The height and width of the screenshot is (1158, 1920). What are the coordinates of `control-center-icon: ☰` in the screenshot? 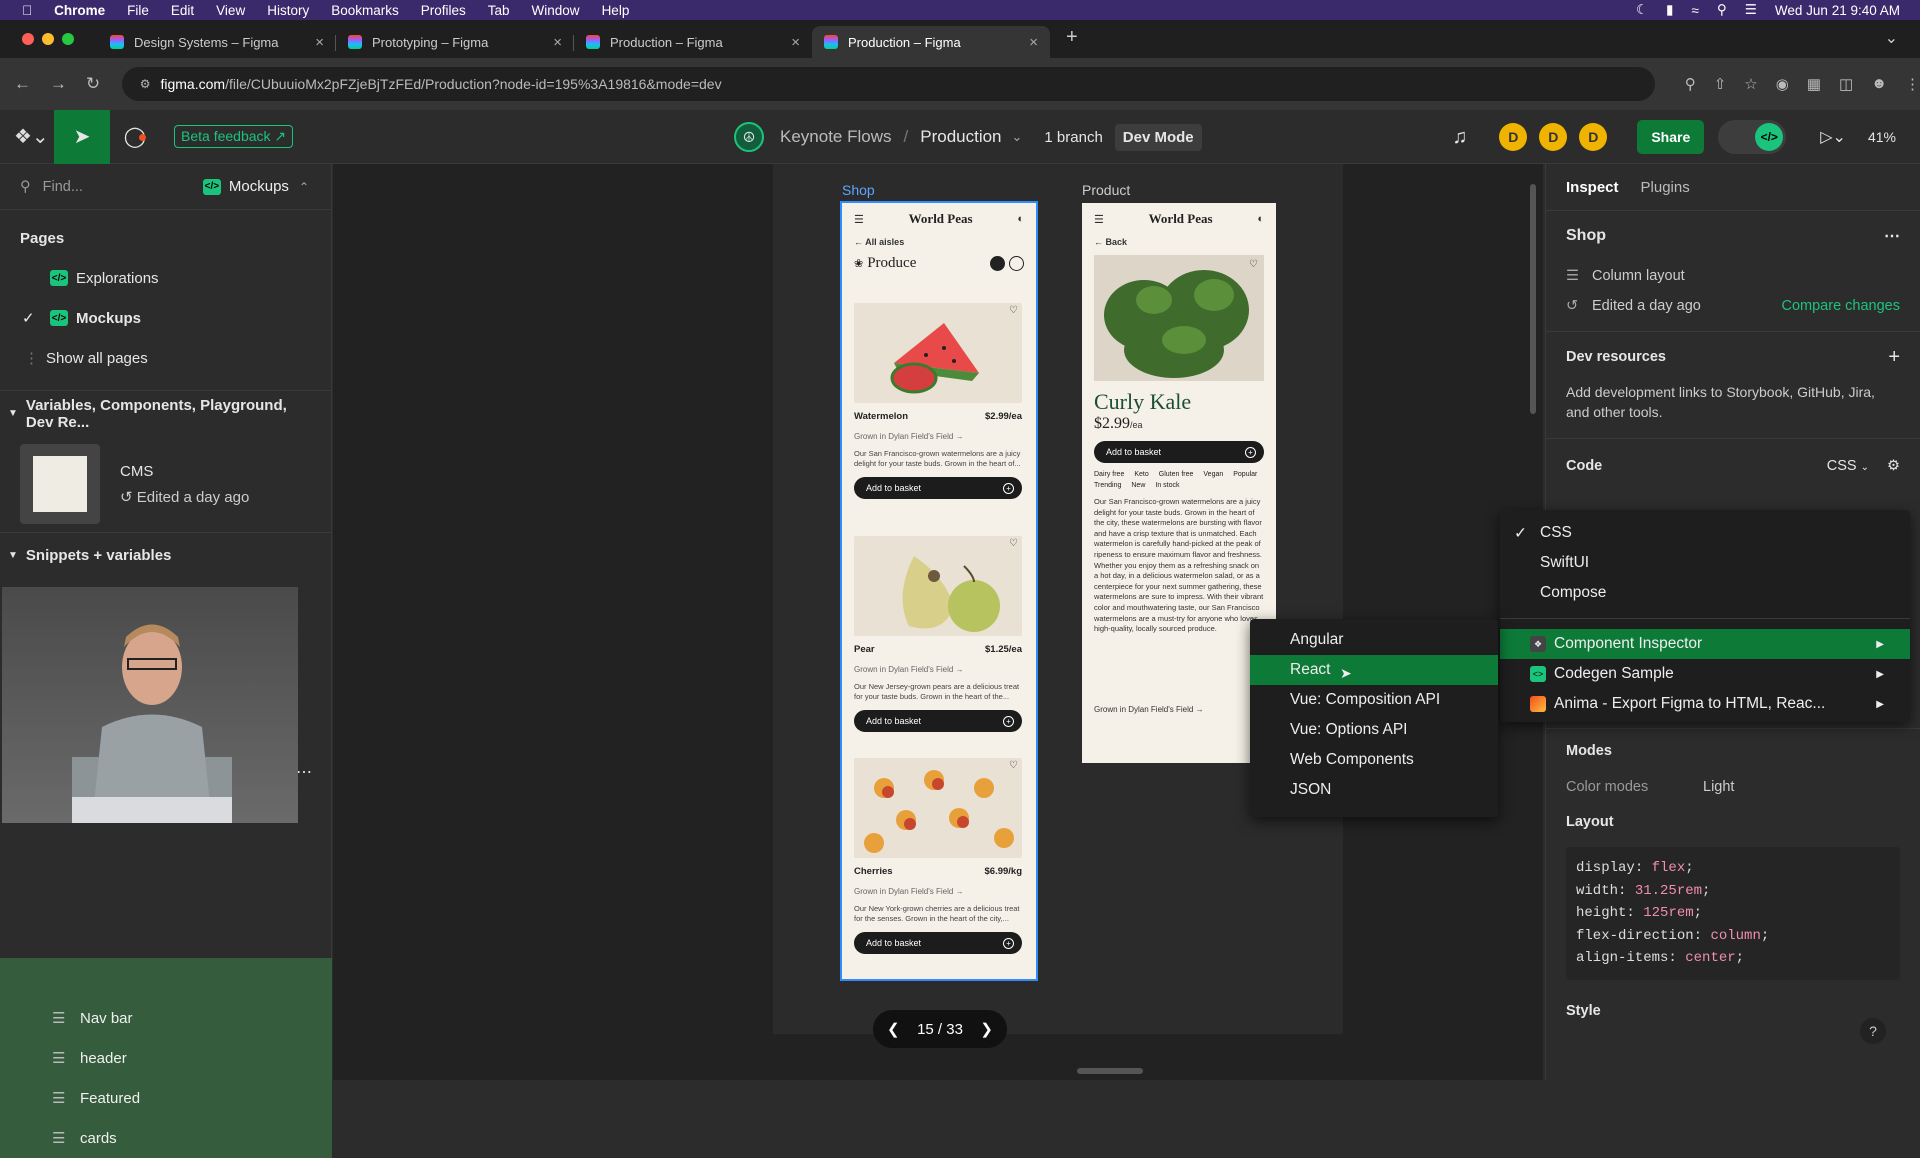 It's located at (1751, 10).